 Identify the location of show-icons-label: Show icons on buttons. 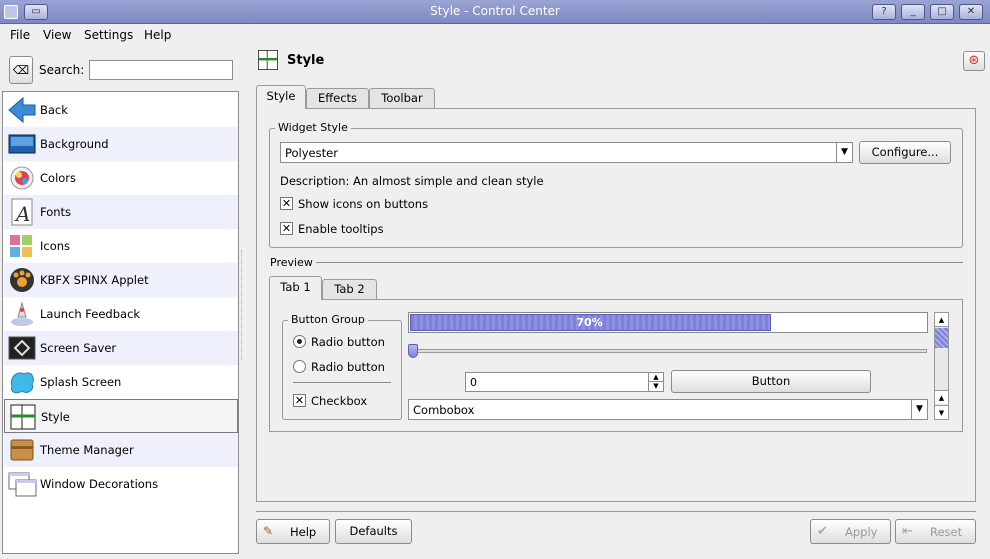
(363, 204).